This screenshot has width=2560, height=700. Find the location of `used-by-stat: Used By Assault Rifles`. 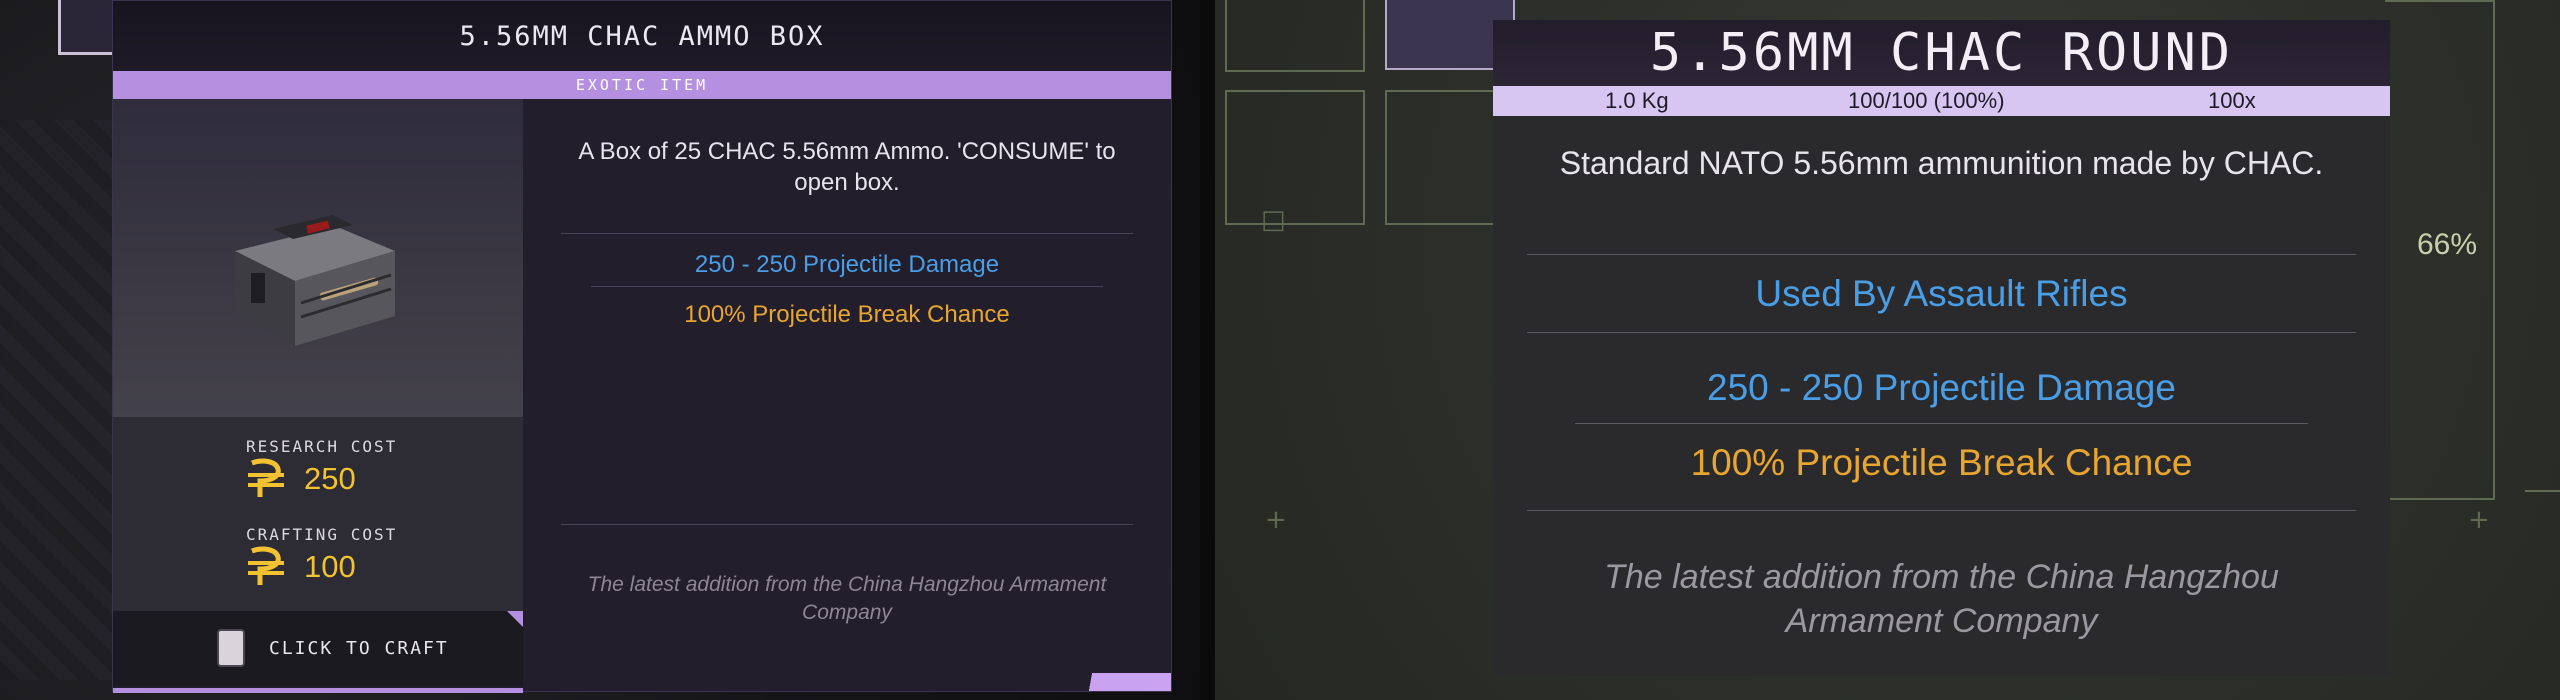

used-by-stat: Used By Assault Rifles is located at coordinates (1941, 293).